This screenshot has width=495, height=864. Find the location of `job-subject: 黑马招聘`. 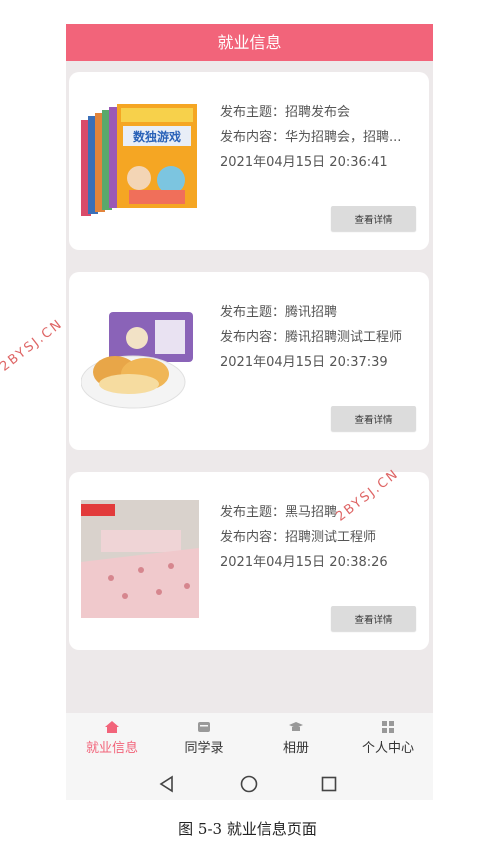

job-subject: 黑马招聘 is located at coordinates (311, 512).